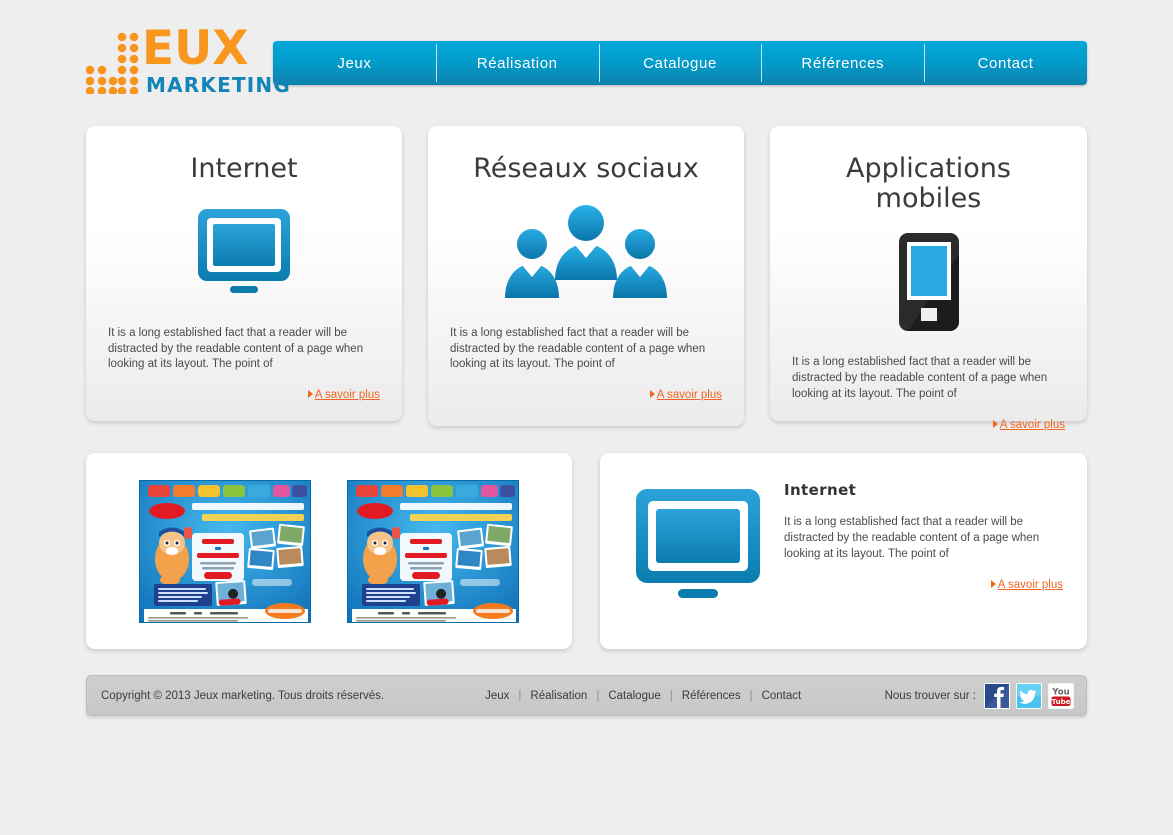  Describe the element at coordinates (1061, 702) in the screenshot. I see `svg-text: Tube` at that location.